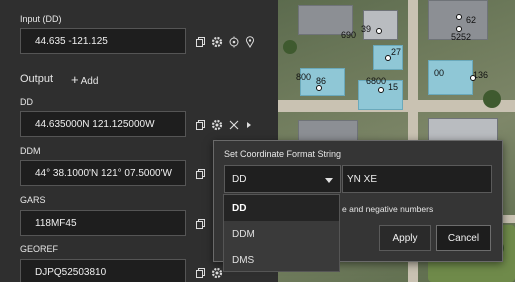  What do you see at coordinates (396, 52) in the screenshot?
I see `map-label: 27` at bounding box center [396, 52].